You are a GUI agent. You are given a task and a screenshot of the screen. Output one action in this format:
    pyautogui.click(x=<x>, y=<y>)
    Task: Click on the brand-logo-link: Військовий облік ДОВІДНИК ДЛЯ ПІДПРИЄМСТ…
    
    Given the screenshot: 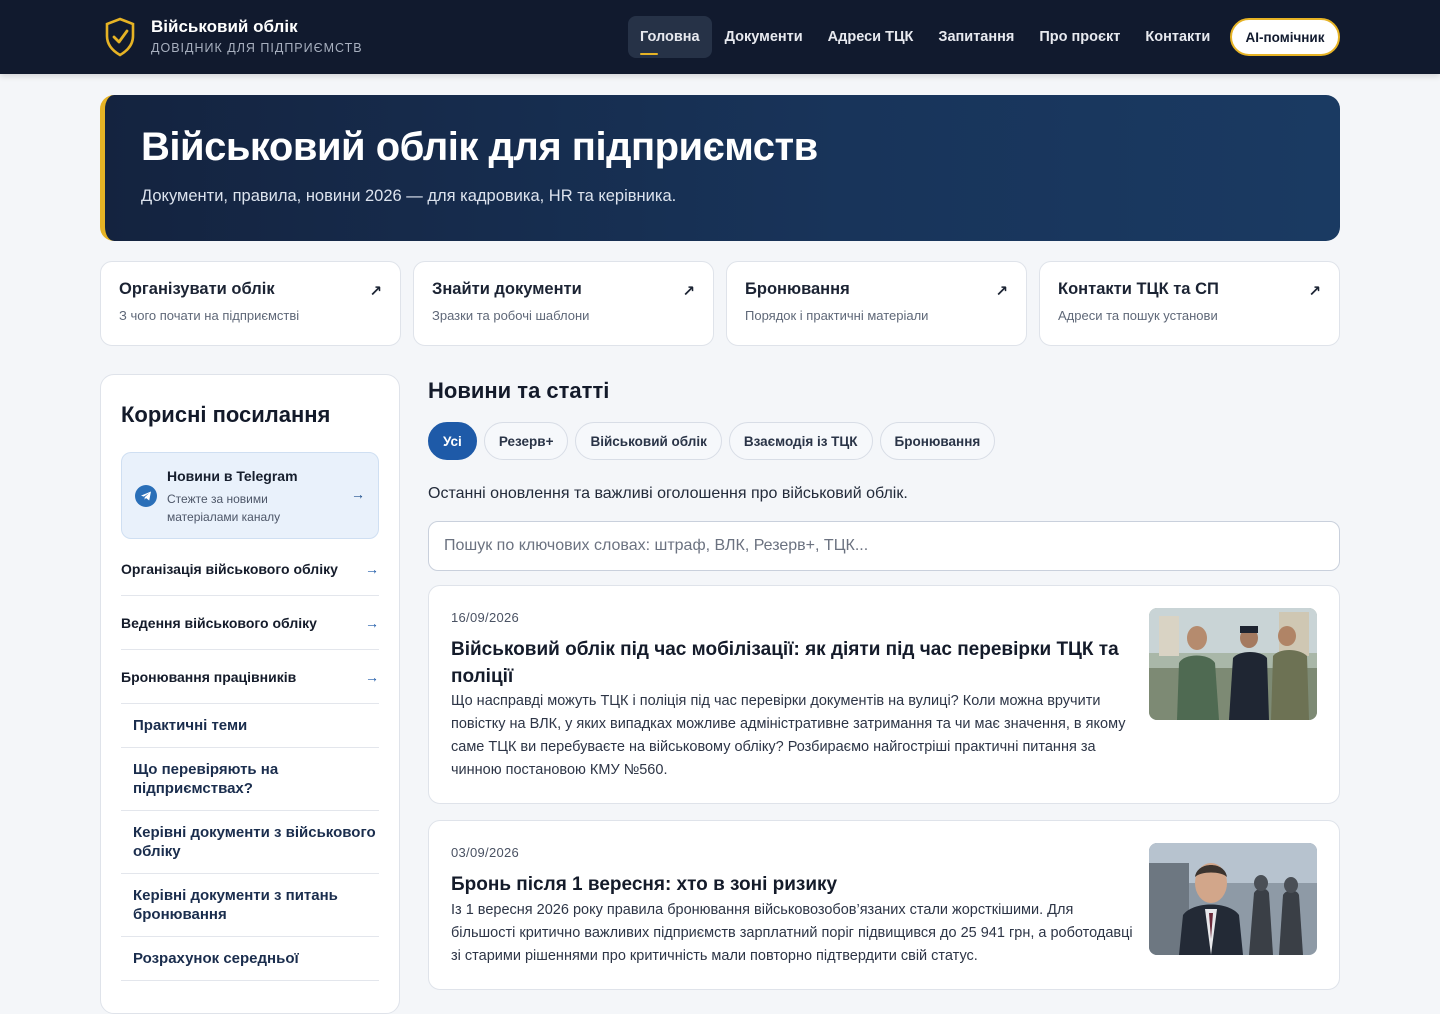 What is the action you would take?
    pyautogui.click(x=233, y=37)
    